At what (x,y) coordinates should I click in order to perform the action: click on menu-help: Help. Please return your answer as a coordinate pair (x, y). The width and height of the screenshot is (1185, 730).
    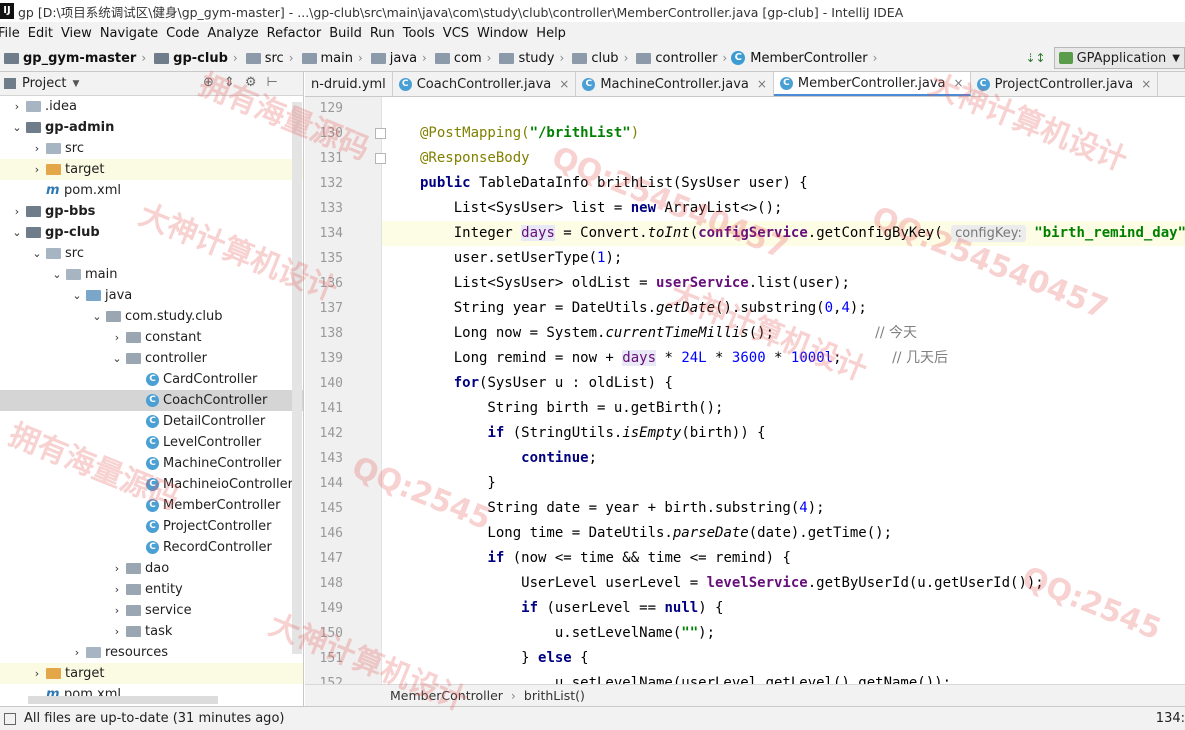
    Looking at the image, I should click on (554, 33).